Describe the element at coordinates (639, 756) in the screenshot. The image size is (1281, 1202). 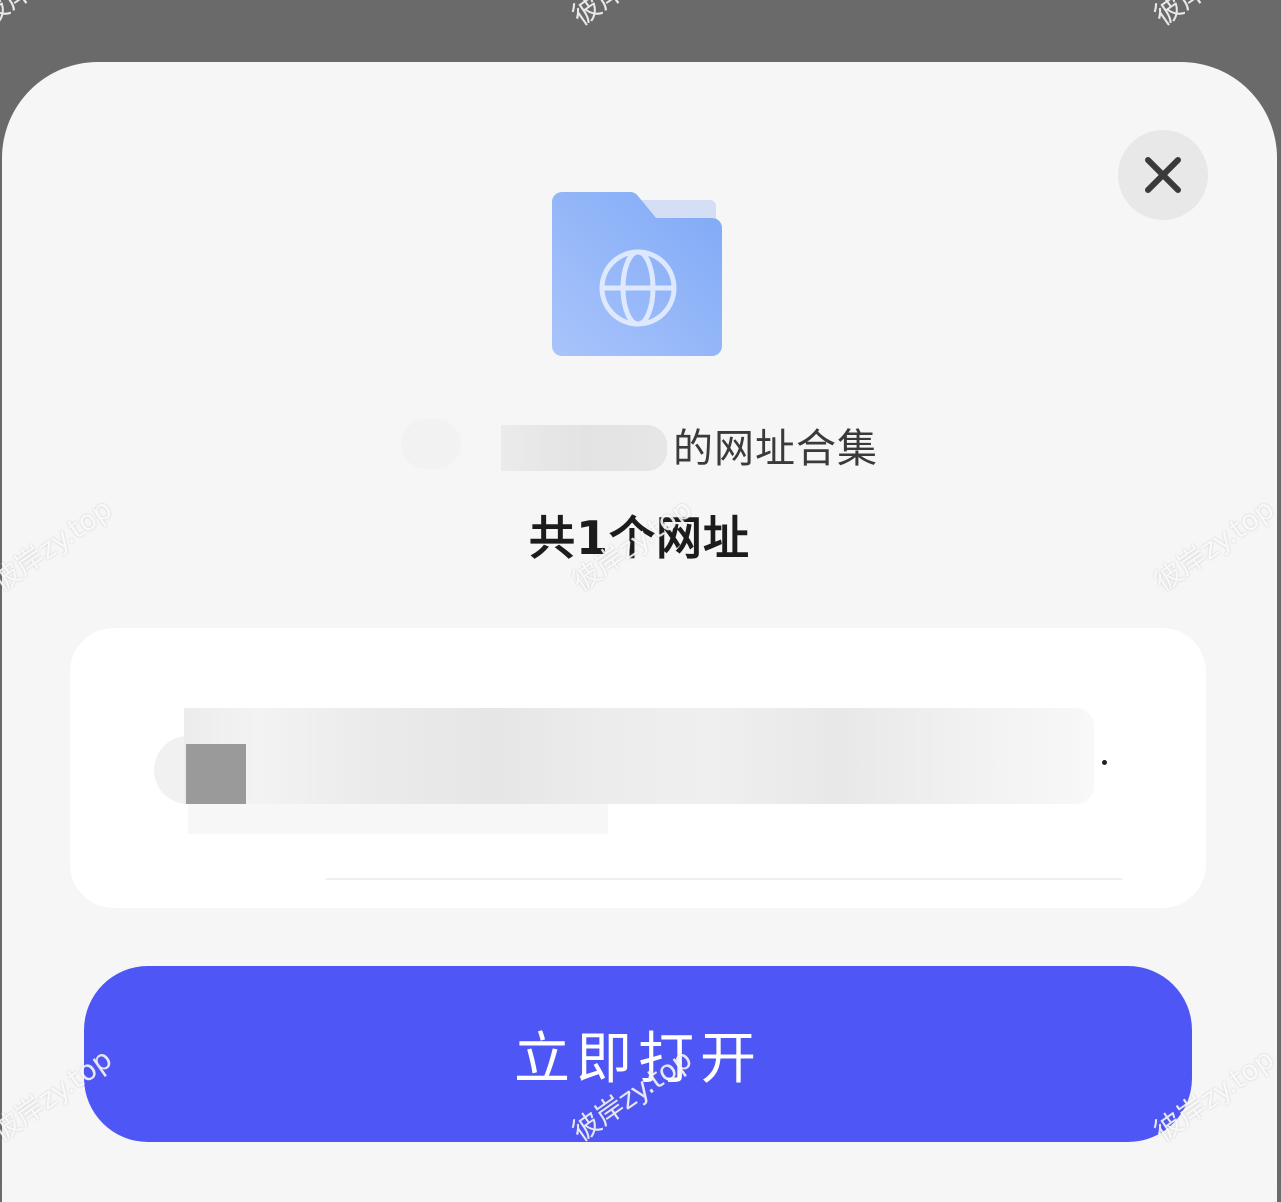
I see `url-text-redacted` at that location.